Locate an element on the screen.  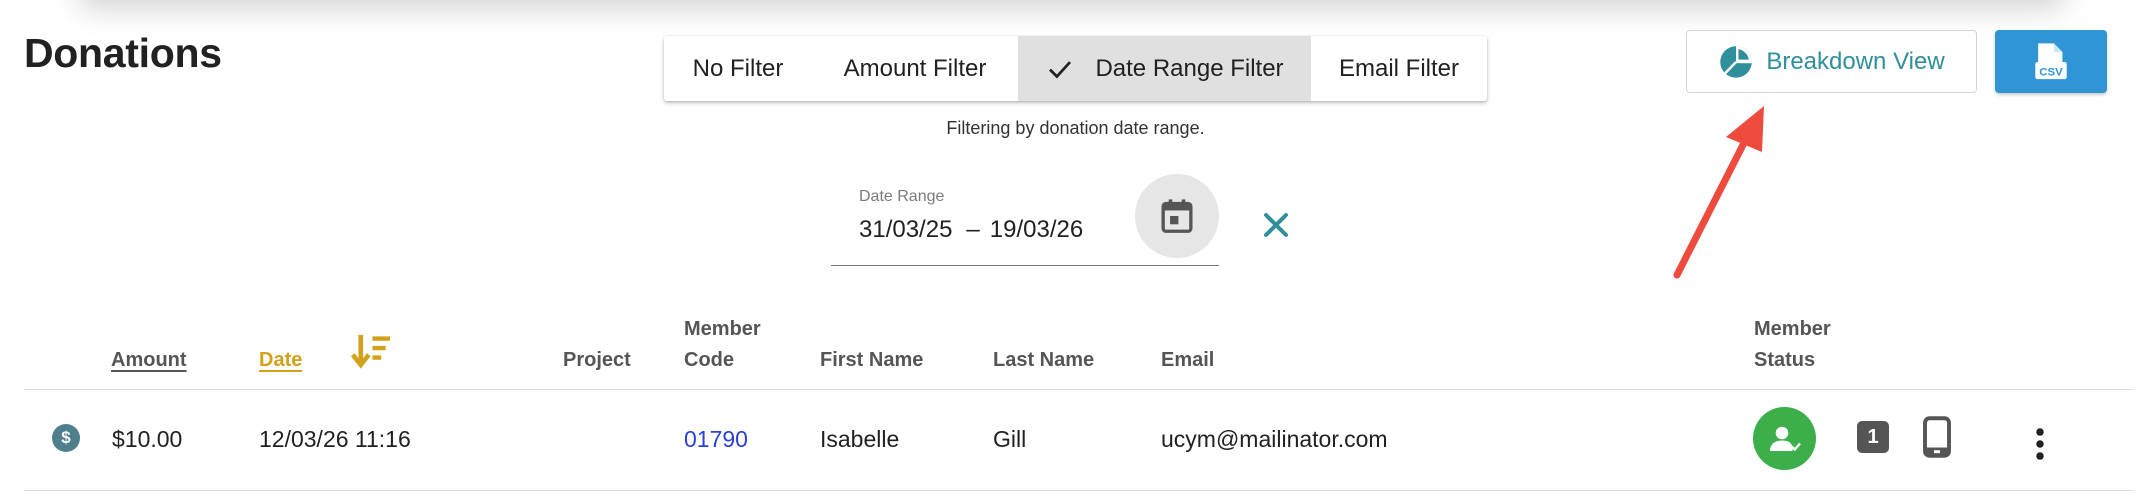
column-header-last-name: Last Name is located at coordinates (1044, 360).